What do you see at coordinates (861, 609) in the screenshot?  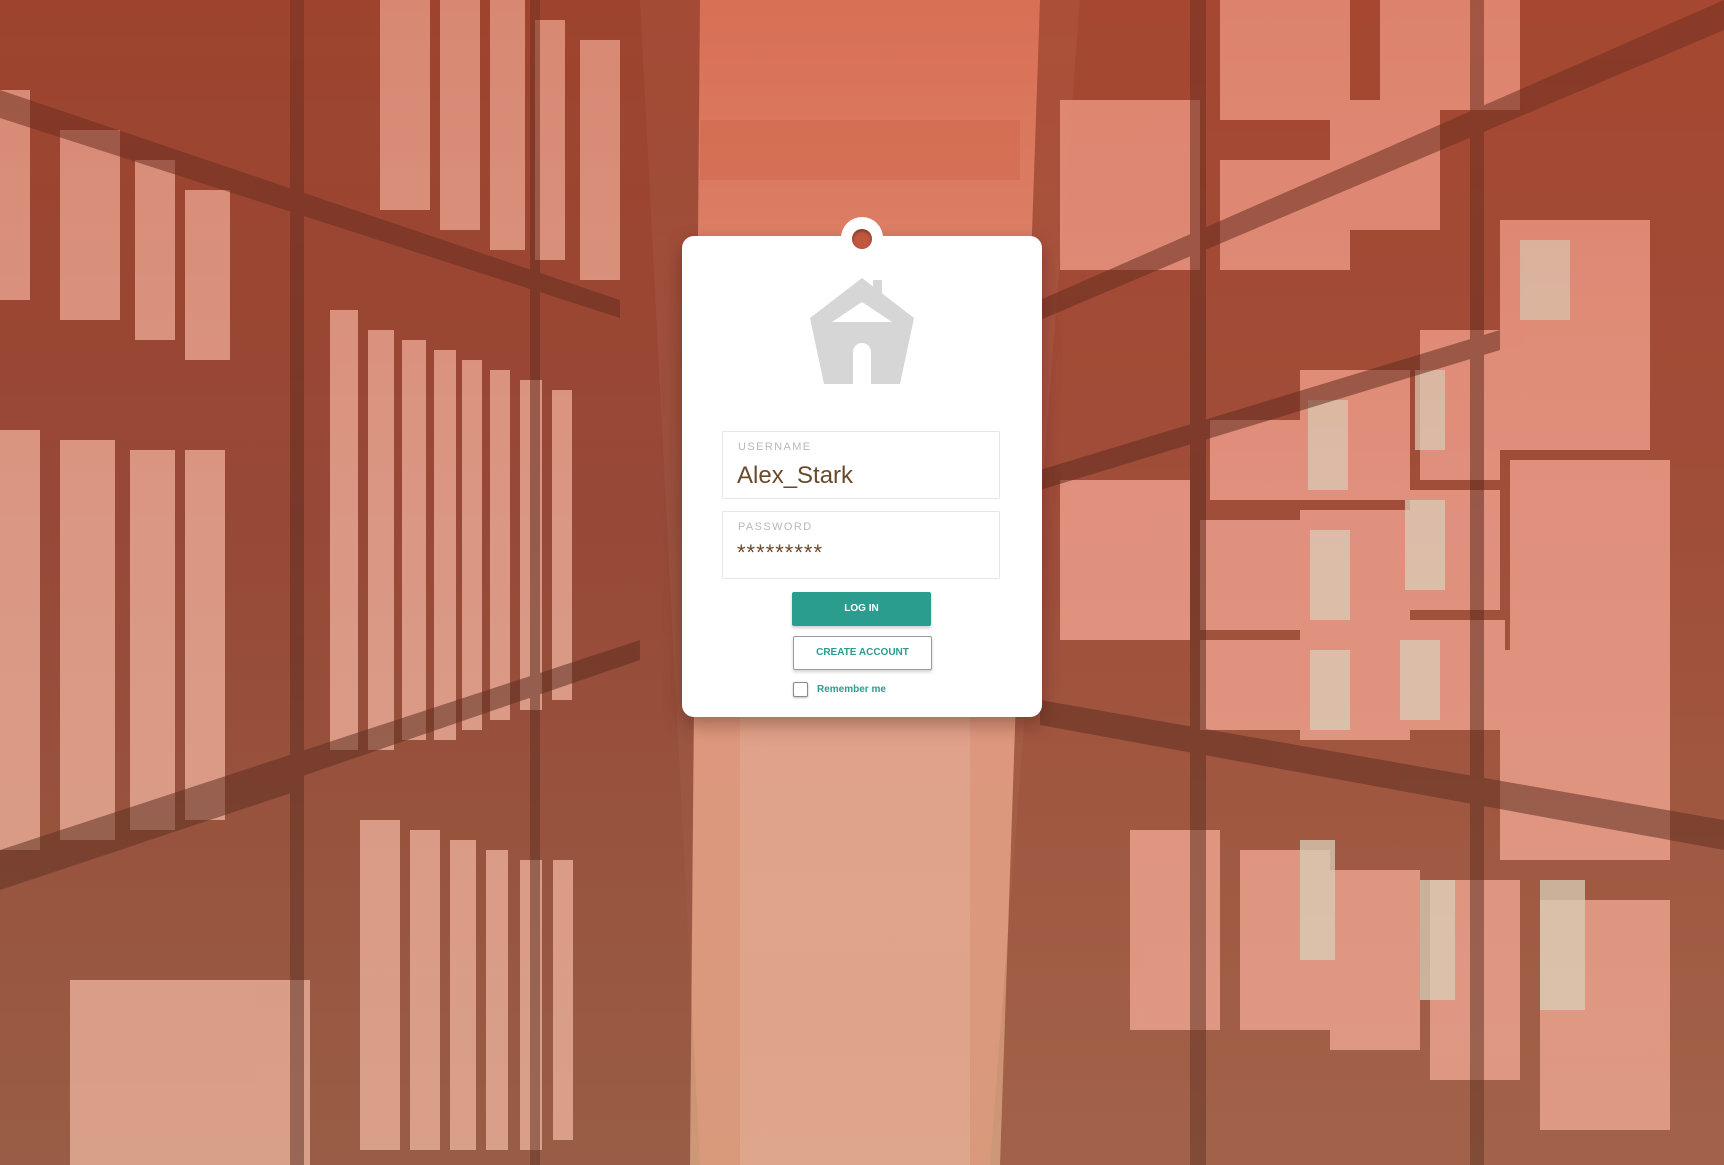 I see `log-in-button: LOG IN` at bounding box center [861, 609].